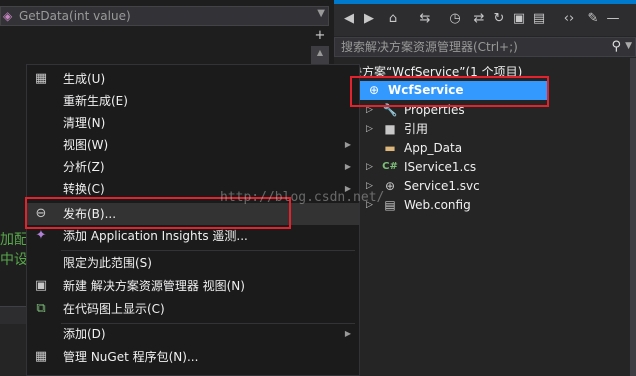  Describe the element at coordinates (86, 145) in the screenshot. I see `menu-item-label: 视图(W)` at that location.